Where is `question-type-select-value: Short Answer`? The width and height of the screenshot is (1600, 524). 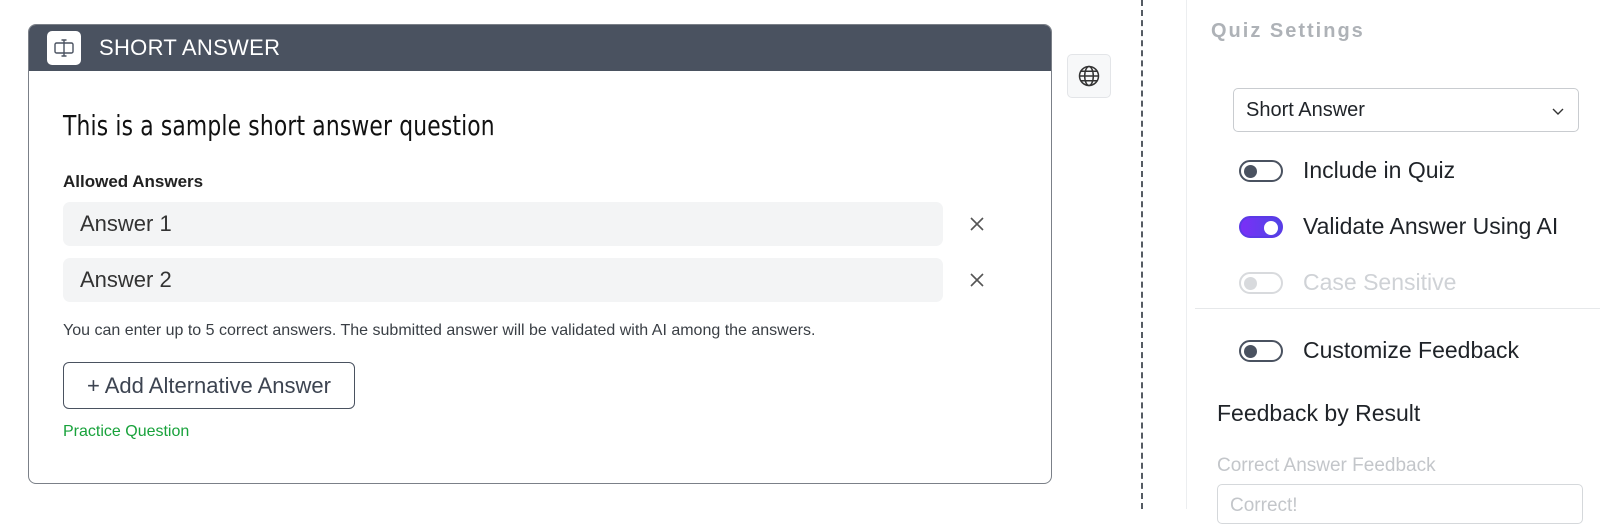 question-type-select-value: Short Answer is located at coordinates (1305, 109).